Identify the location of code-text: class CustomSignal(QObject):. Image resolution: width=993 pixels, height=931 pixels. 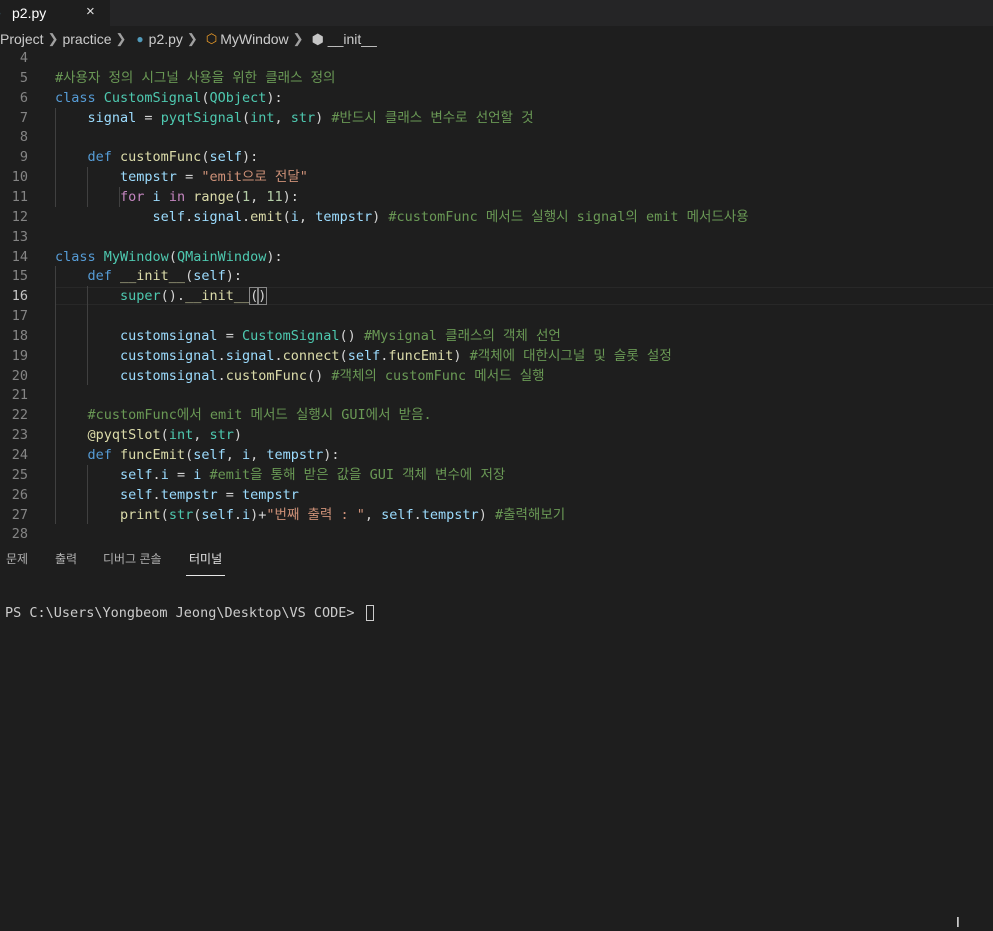
(169, 98).